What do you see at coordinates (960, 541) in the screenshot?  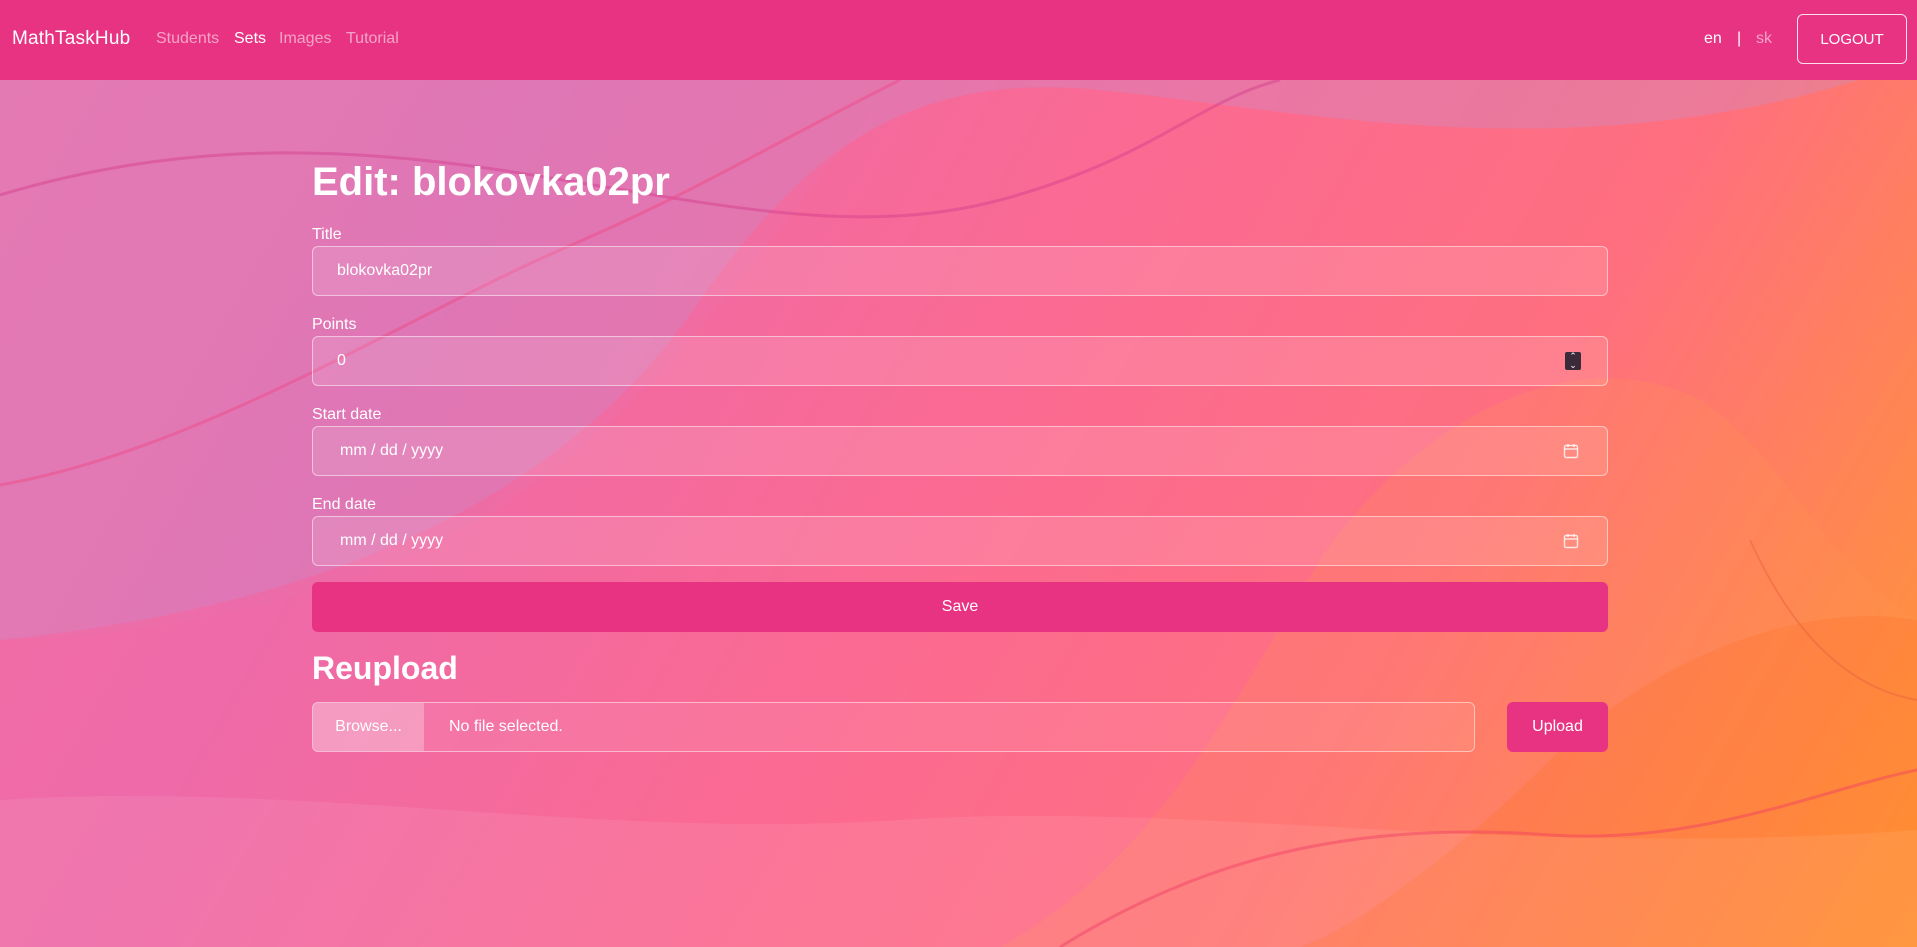 I see `end-date-input: mm / dd / yyyy` at bounding box center [960, 541].